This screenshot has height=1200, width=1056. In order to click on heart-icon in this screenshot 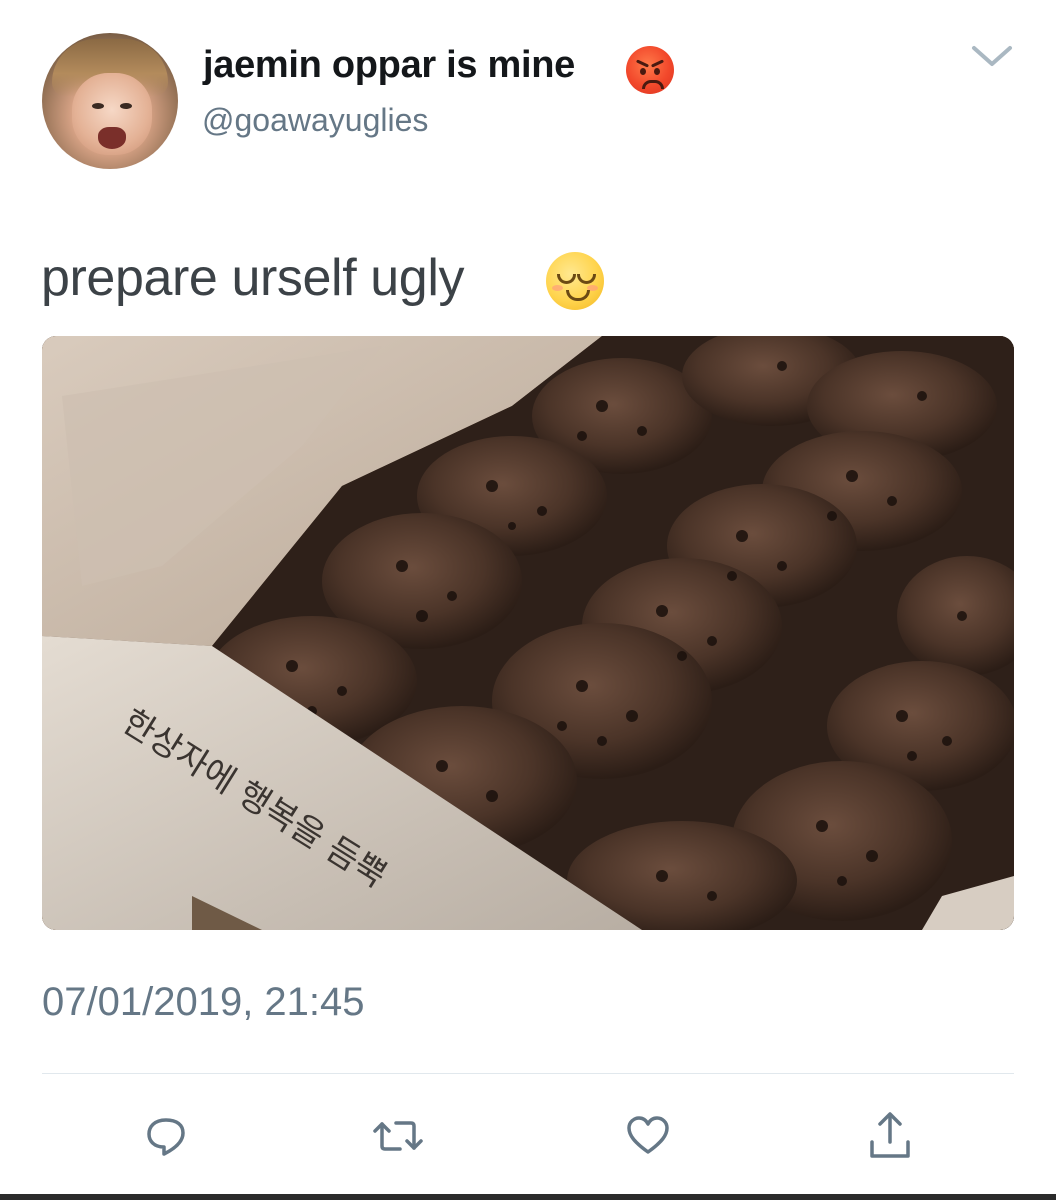, I will do `click(648, 1135)`.